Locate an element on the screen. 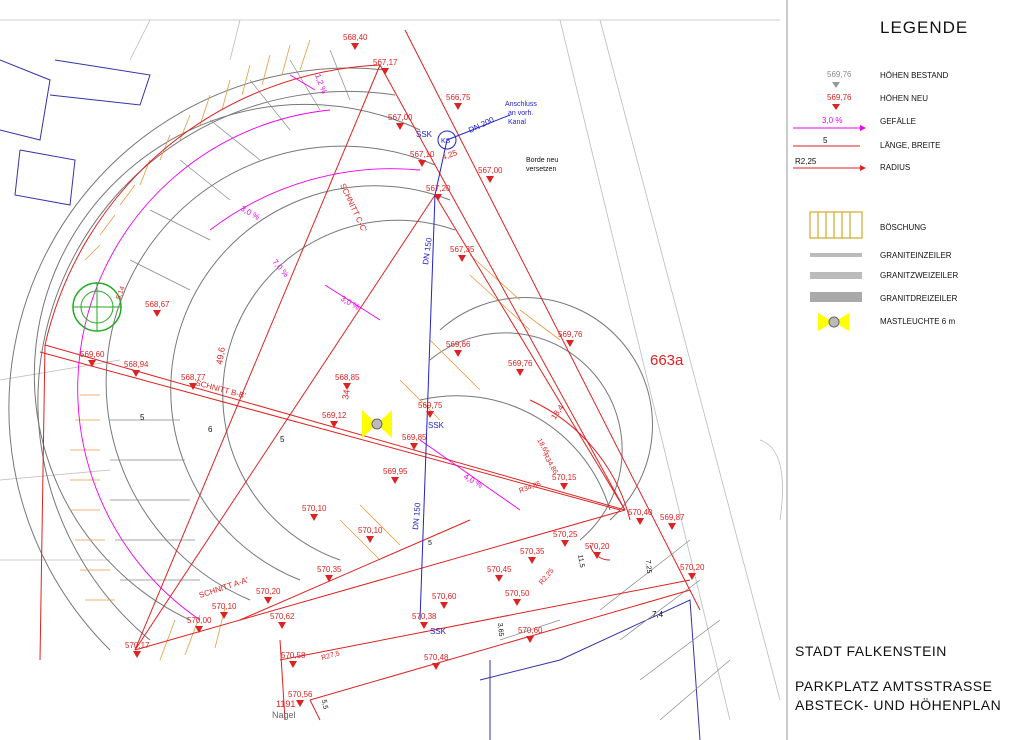  height-label: 570,38 is located at coordinates (424, 616).